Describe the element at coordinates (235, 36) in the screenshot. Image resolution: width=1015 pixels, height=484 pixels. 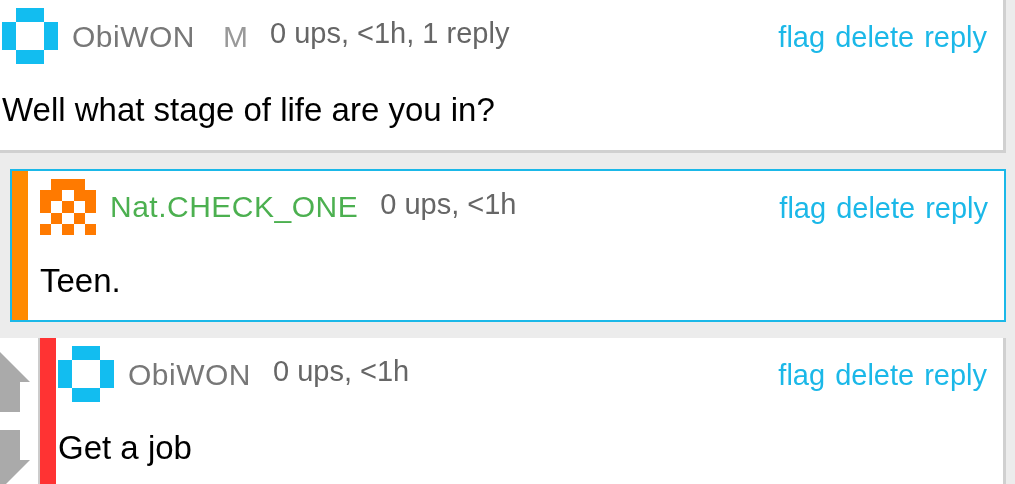
I see `mod-label: M` at that location.